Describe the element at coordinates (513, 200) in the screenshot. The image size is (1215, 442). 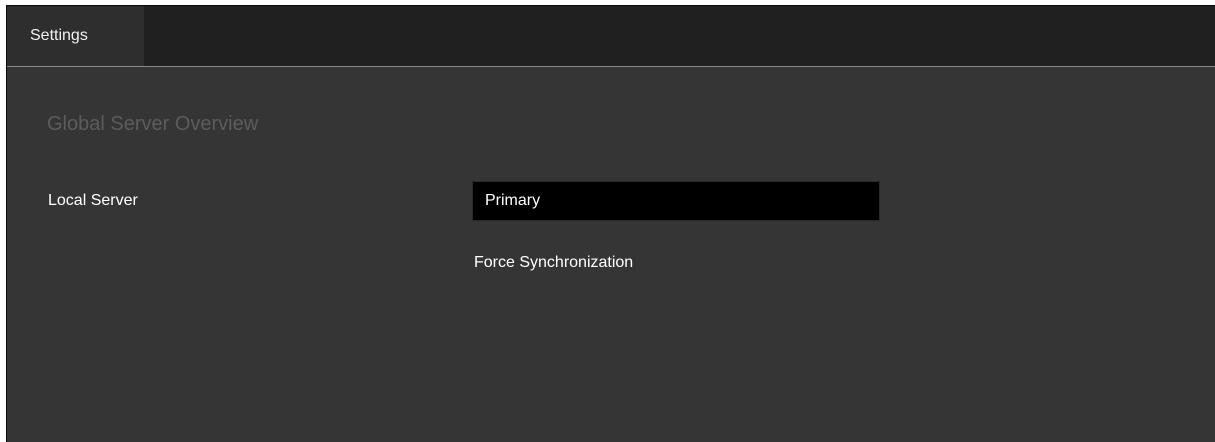
I see `local-server-selected-value: Primary` at that location.